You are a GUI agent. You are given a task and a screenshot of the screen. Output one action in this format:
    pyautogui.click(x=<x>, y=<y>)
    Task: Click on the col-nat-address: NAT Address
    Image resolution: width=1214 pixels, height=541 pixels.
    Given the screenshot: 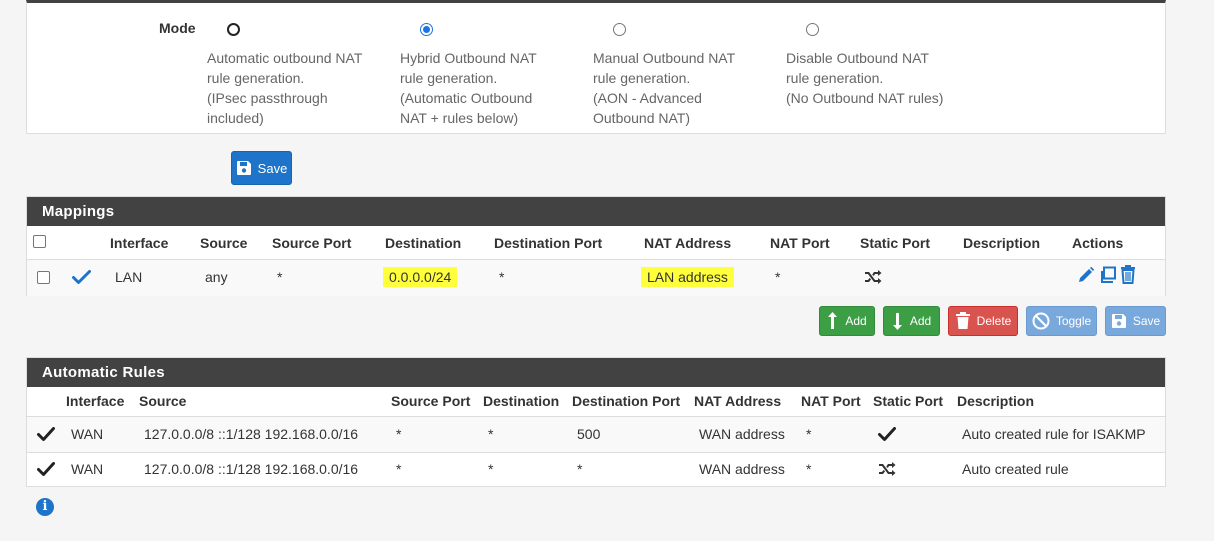 What is the action you would take?
    pyautogui.click(x=687, y=243)
    